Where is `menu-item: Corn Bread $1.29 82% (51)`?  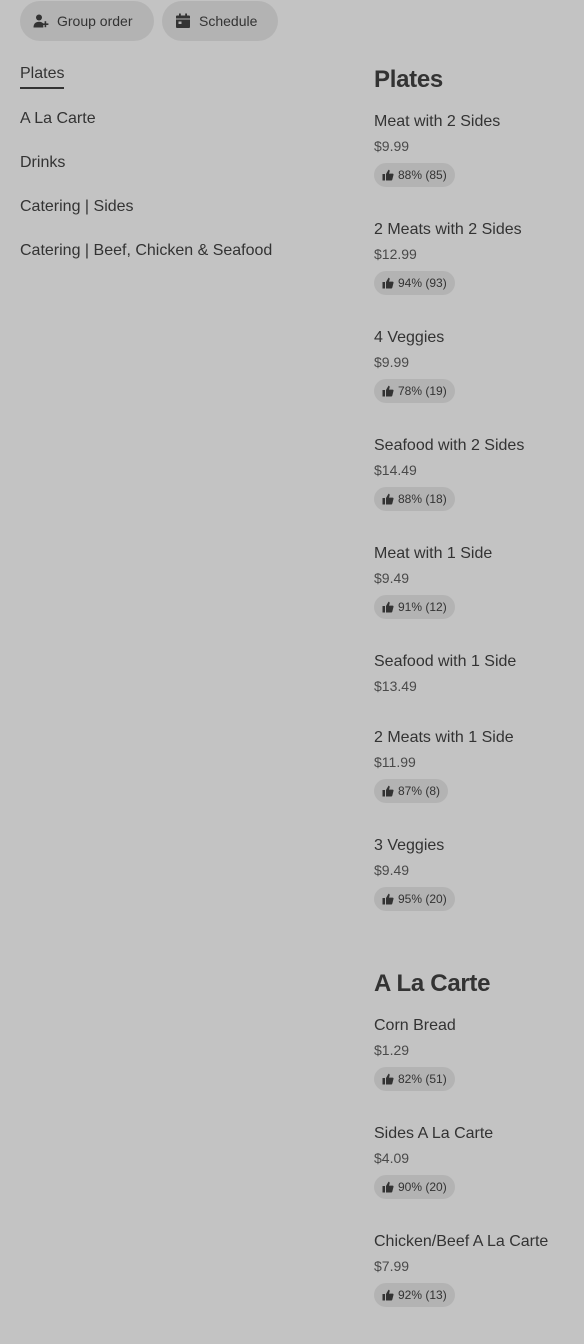
menu-item: Corn Bread $1.29 82% (51) is located at coordinates (476, 1053).